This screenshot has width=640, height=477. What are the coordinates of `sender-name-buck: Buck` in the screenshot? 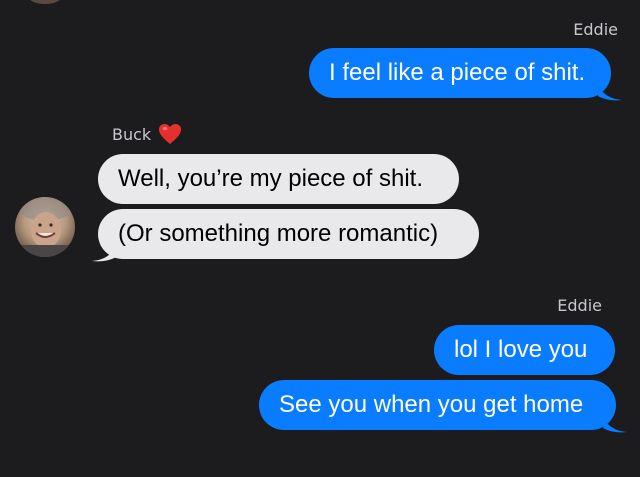 It's located at (132, 134).